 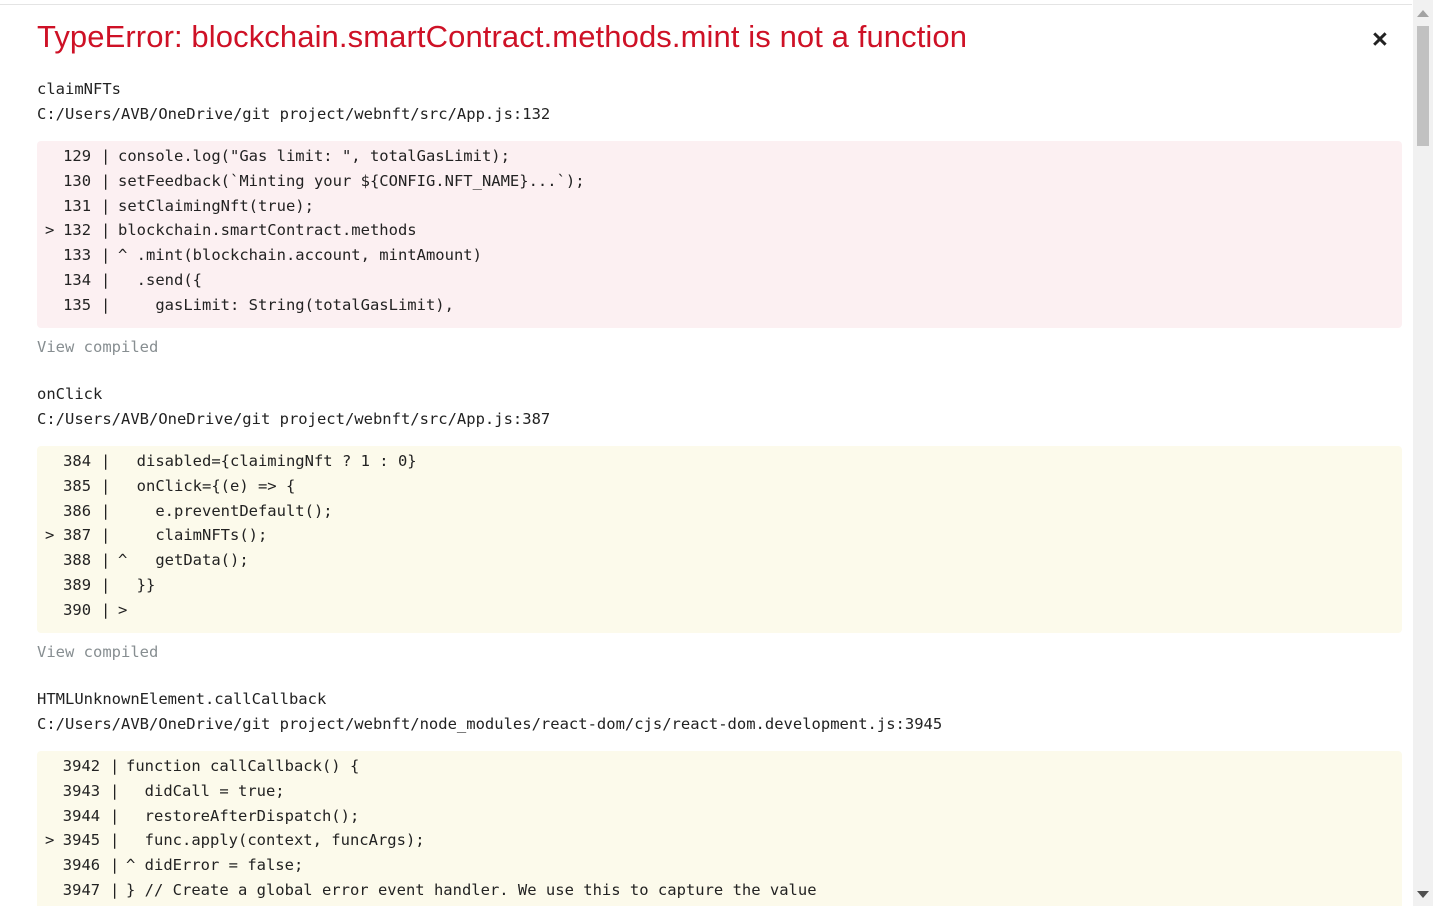 What do you see at coordinates (717, 588) in the screenshot?
I see `code-line: 389 | }}` at bounding box center [717, 588].